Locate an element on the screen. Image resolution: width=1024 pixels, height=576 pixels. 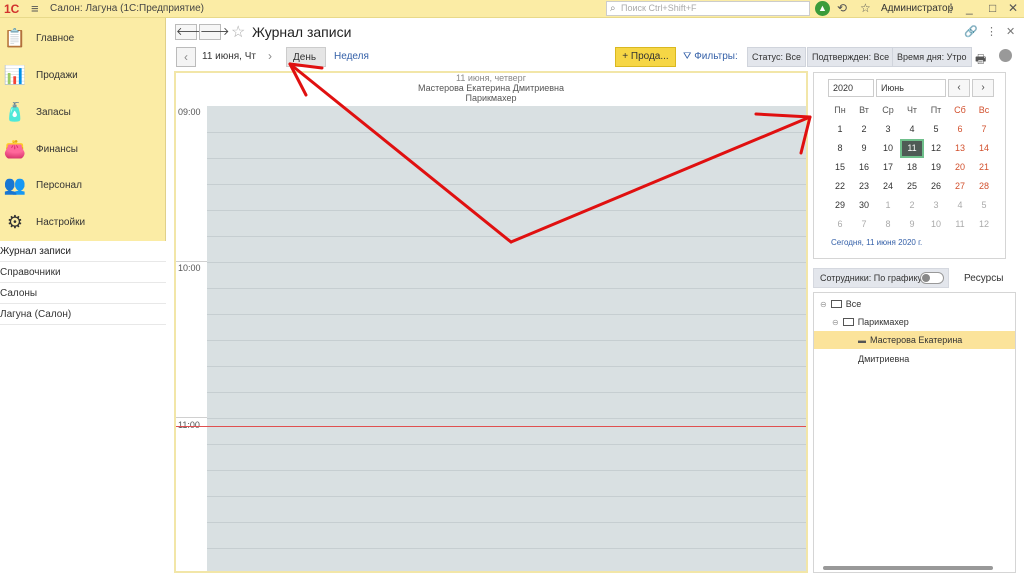
resources-tab: Ресурсы is located at coordinates (983, 278).